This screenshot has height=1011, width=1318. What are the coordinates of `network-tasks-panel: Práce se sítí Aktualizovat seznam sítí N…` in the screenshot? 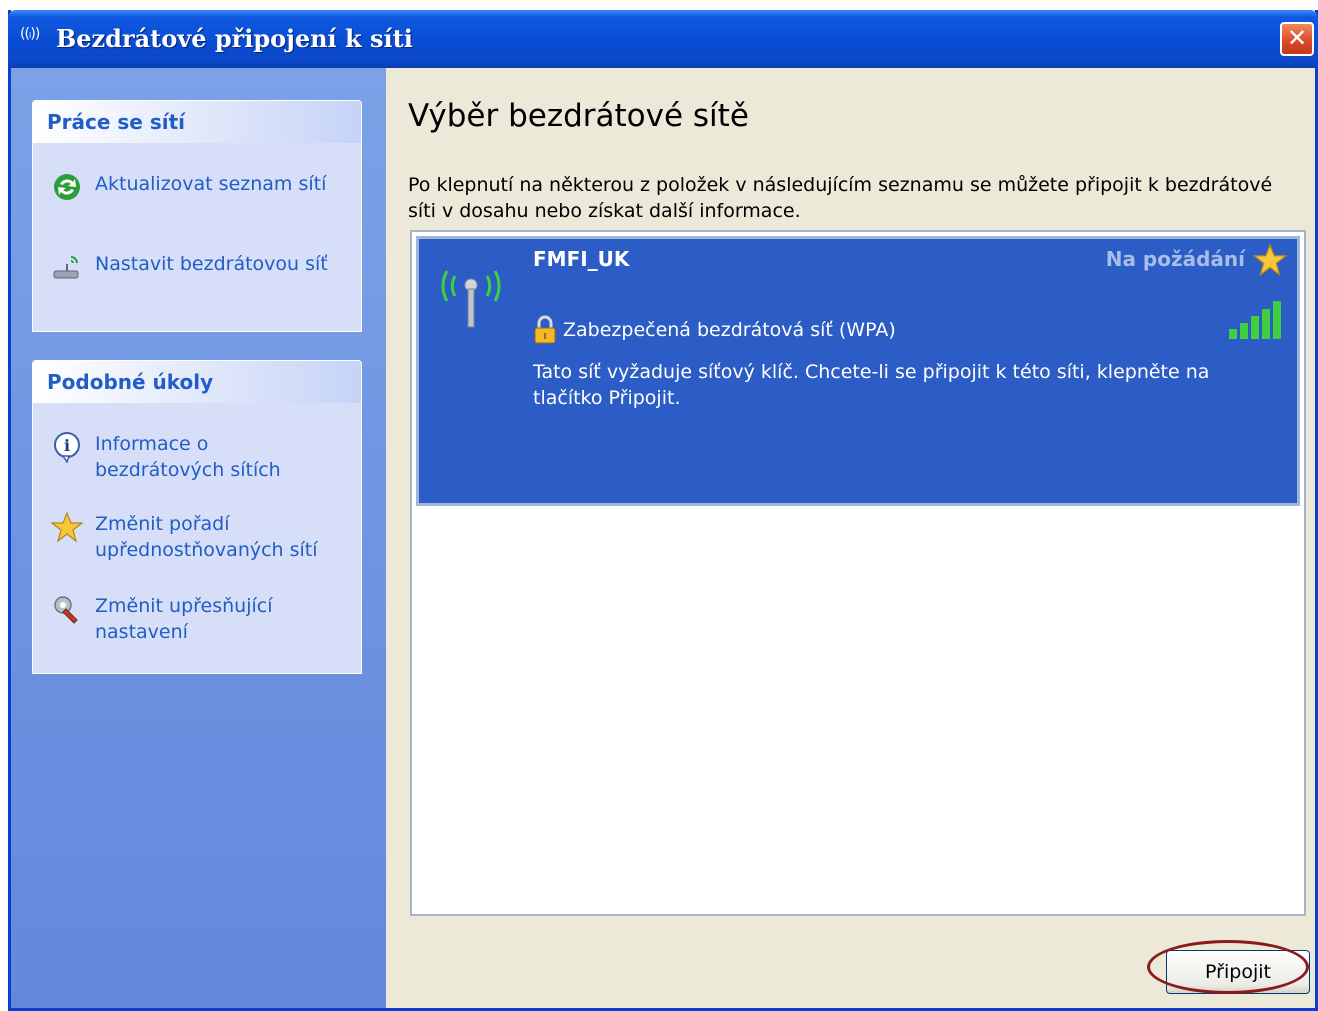 It's located at (197, 216).